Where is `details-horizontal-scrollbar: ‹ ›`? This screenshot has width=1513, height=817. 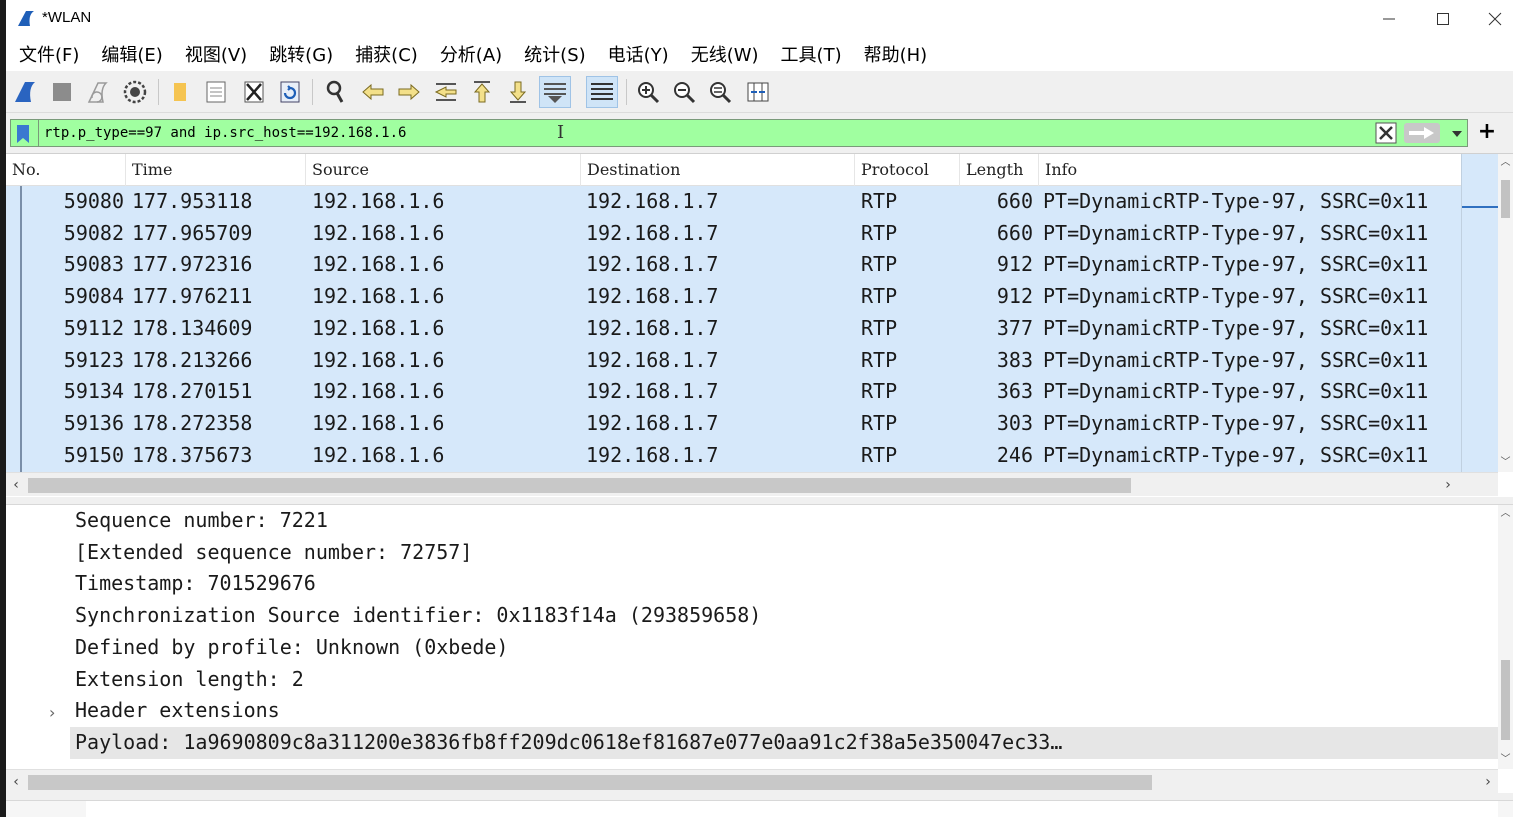 details-horizontal-scrollbar: ‹ › is located at coordinates (752, 781).